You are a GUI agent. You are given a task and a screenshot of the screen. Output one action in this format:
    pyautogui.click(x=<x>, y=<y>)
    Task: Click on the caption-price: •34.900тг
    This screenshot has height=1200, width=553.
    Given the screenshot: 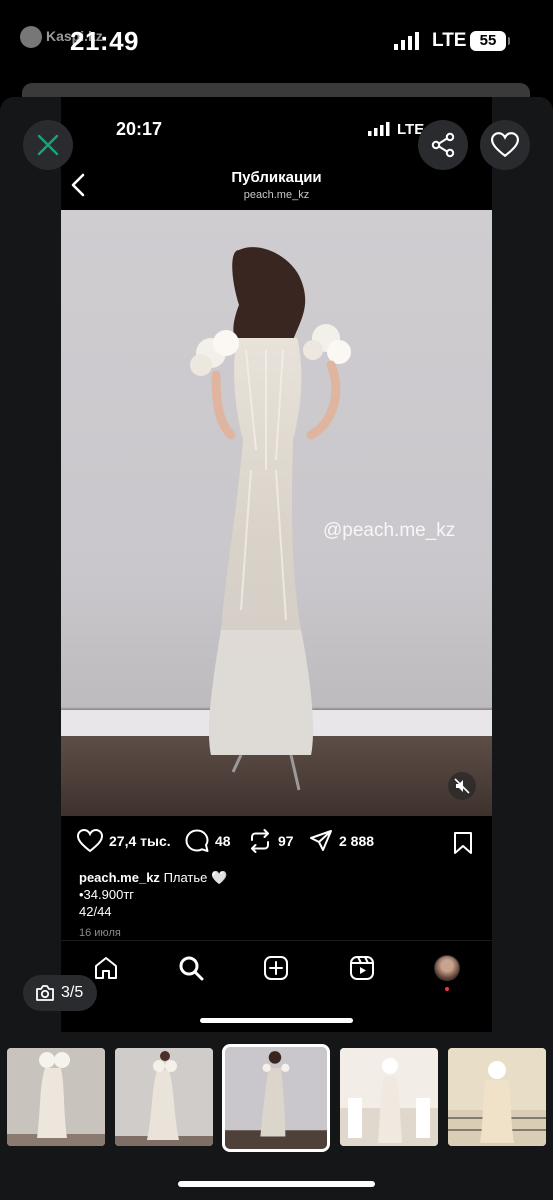 What is the action you would take?
    pyautogui.click(x=107, y=894)
    